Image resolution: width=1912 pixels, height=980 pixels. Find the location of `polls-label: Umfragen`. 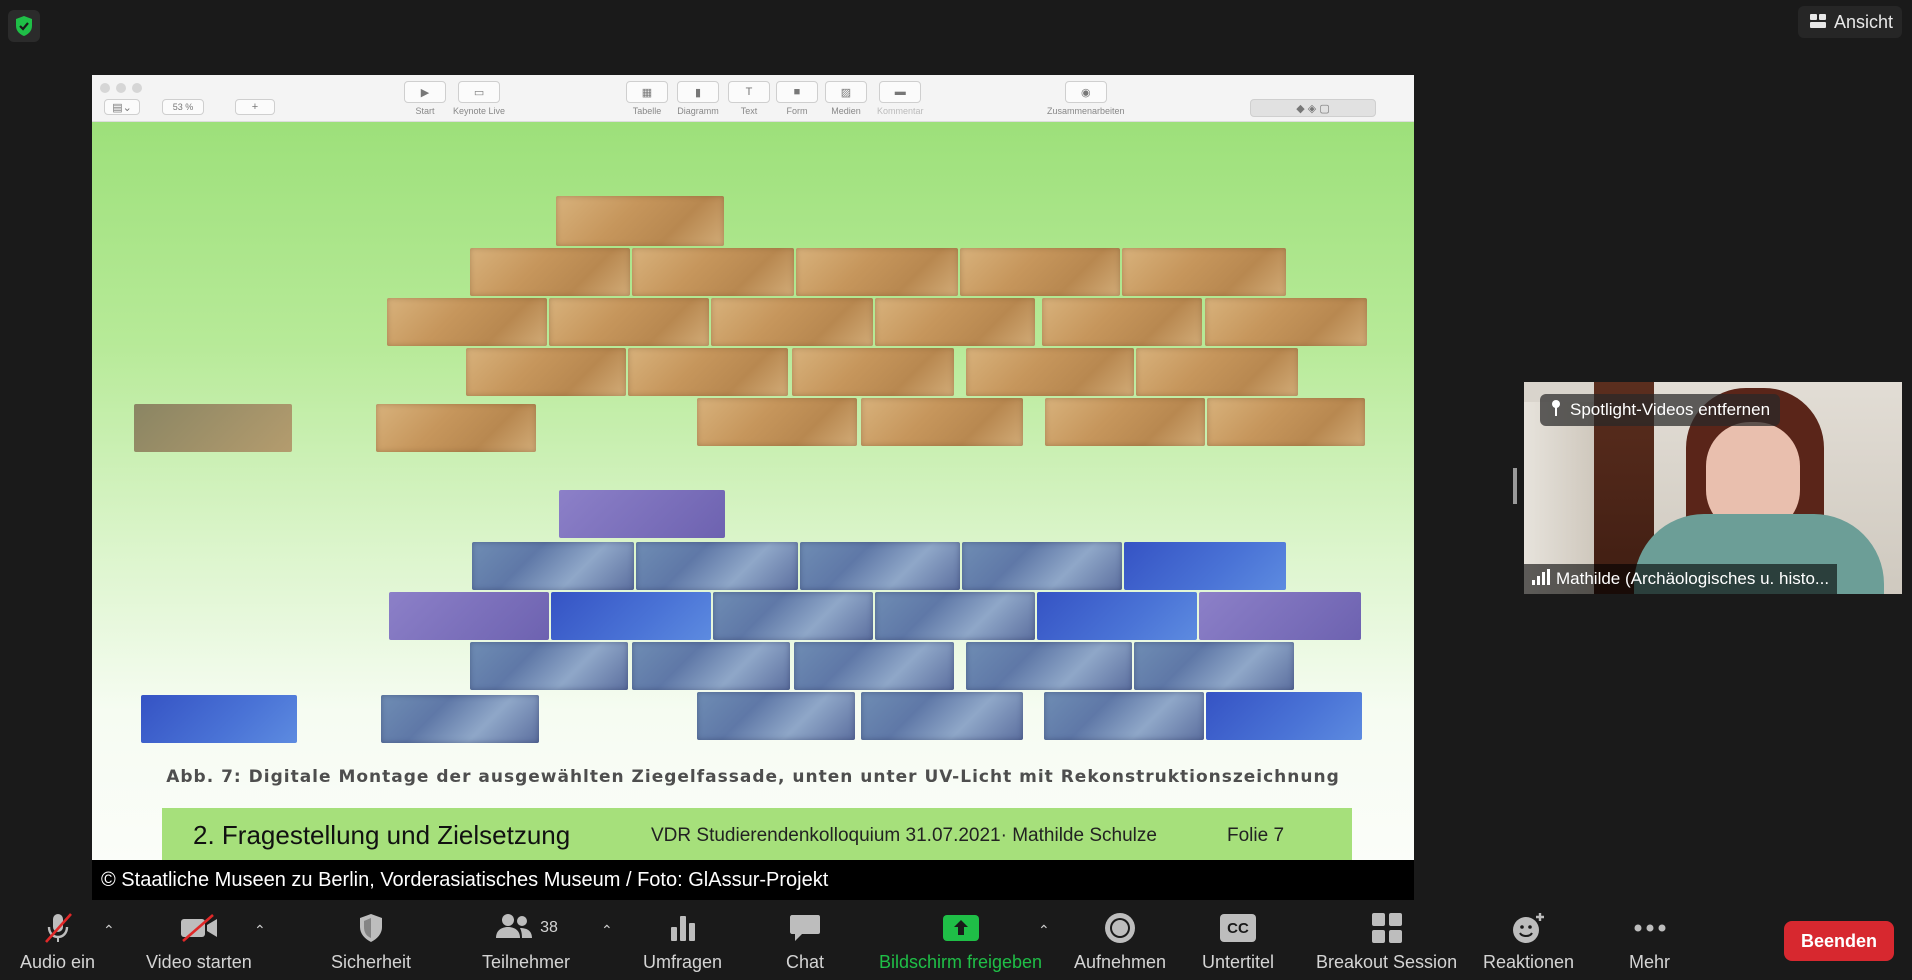

polls-label: Umfragen is located at coordinates (683, 962).